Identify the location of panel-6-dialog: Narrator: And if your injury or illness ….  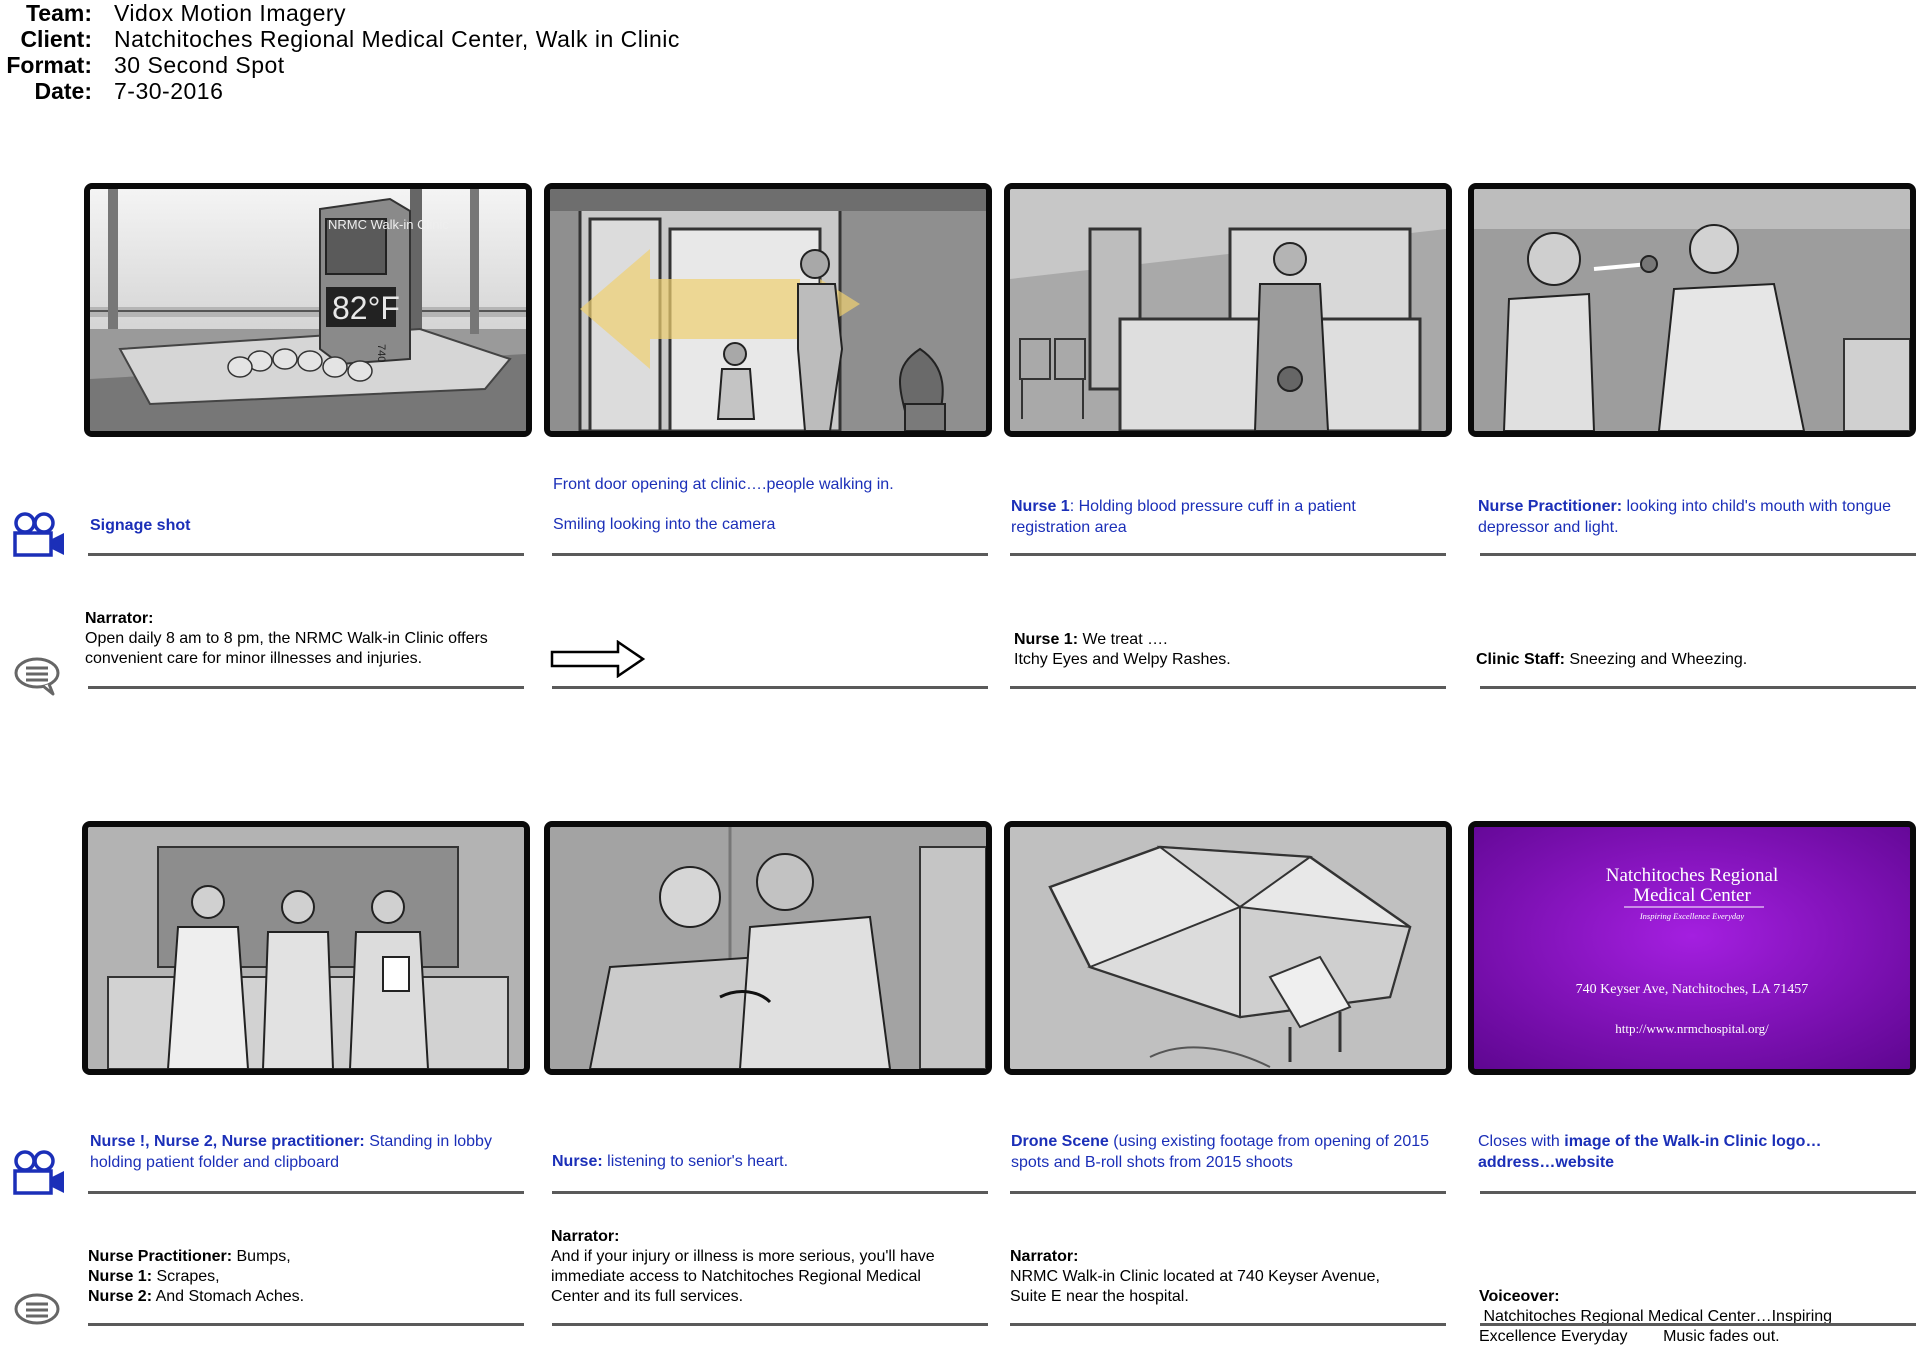
(743, 1267).